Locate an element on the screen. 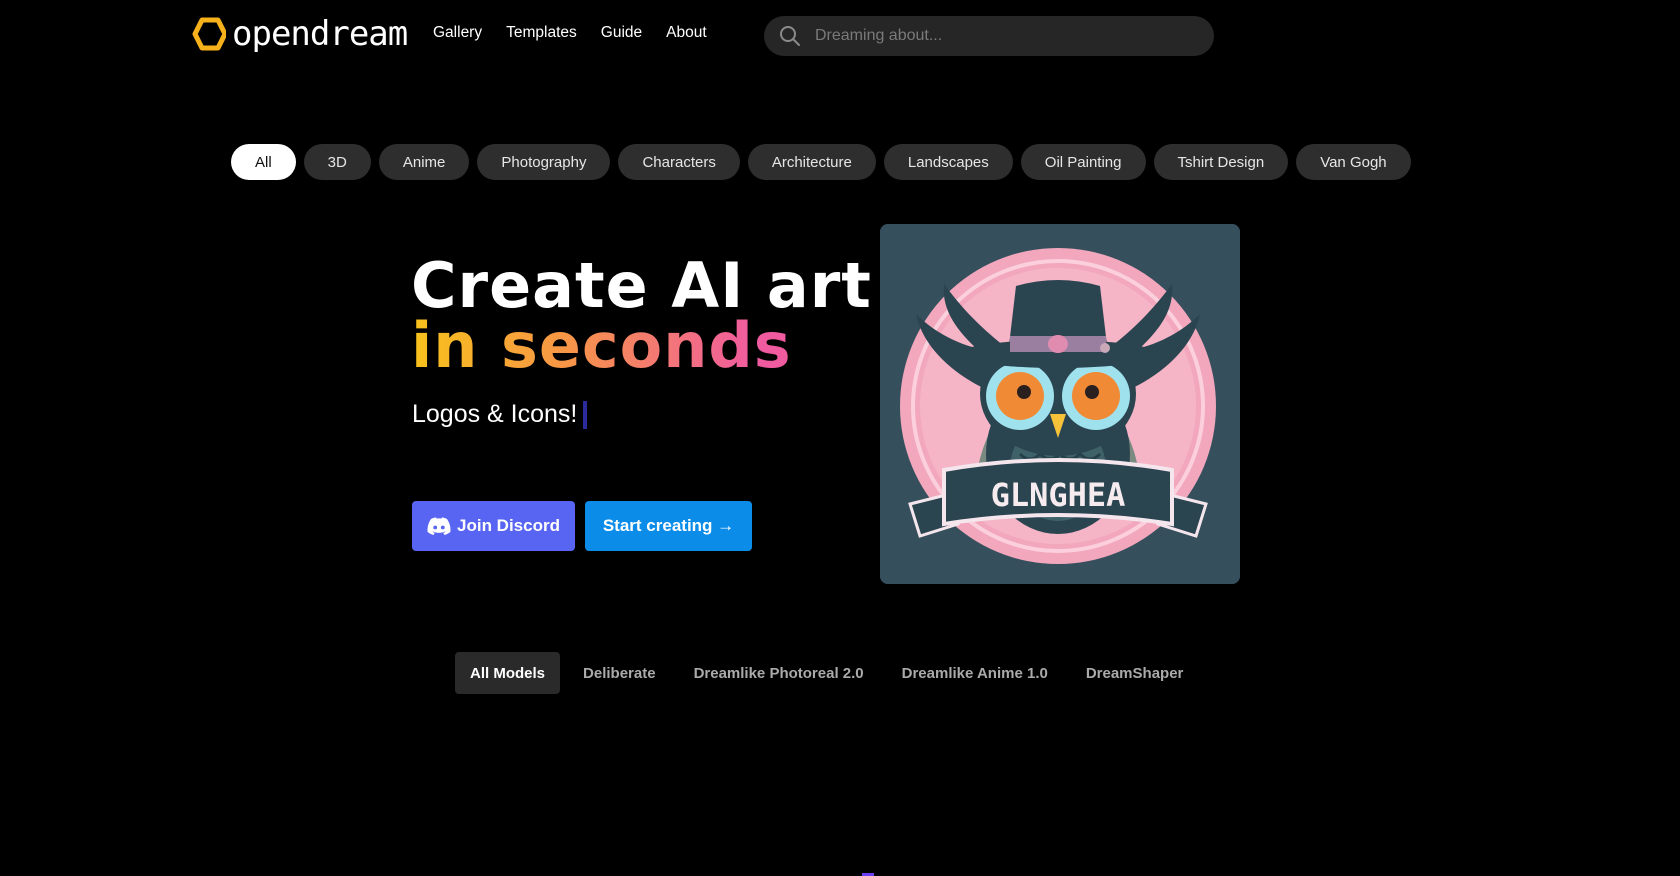 The width and height of the screenshot is (1680, 876). category-pill-anime: Anime is located at coordinates (424, 162).